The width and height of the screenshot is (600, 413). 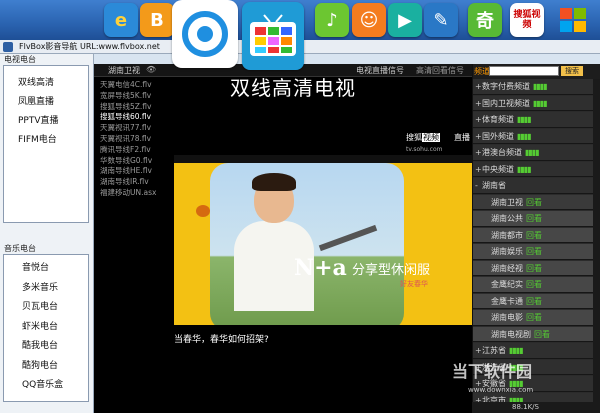 I want to click on windows-icon, so click(x=573, y=20).